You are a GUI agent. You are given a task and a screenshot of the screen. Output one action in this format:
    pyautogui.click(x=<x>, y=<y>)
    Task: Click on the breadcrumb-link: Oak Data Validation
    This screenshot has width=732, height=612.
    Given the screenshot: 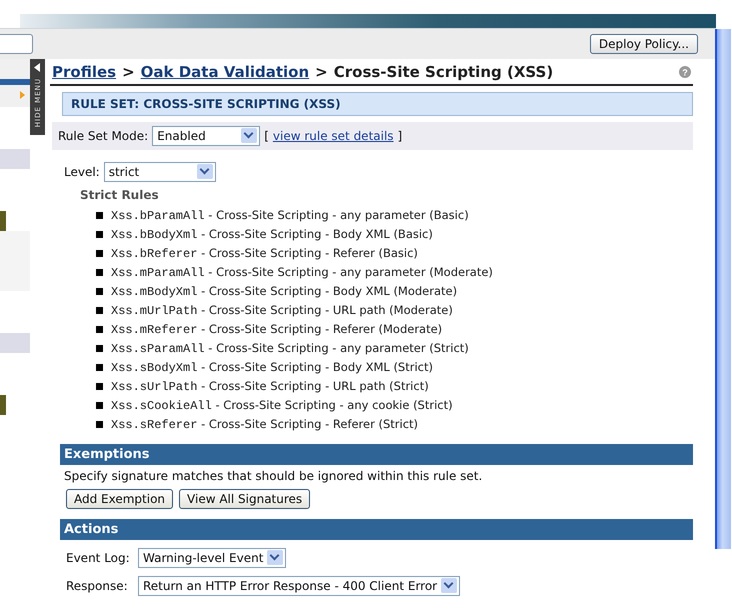 What is the action you would take?
    pyautogui.click(x=225, y=72)
    